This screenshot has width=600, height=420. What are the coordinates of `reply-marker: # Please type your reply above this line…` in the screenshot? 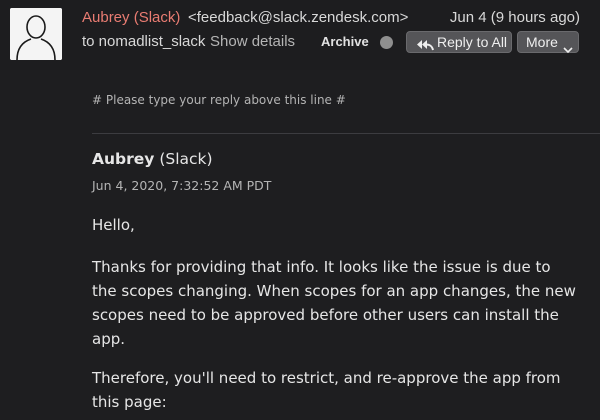 It's located at (219, 100).